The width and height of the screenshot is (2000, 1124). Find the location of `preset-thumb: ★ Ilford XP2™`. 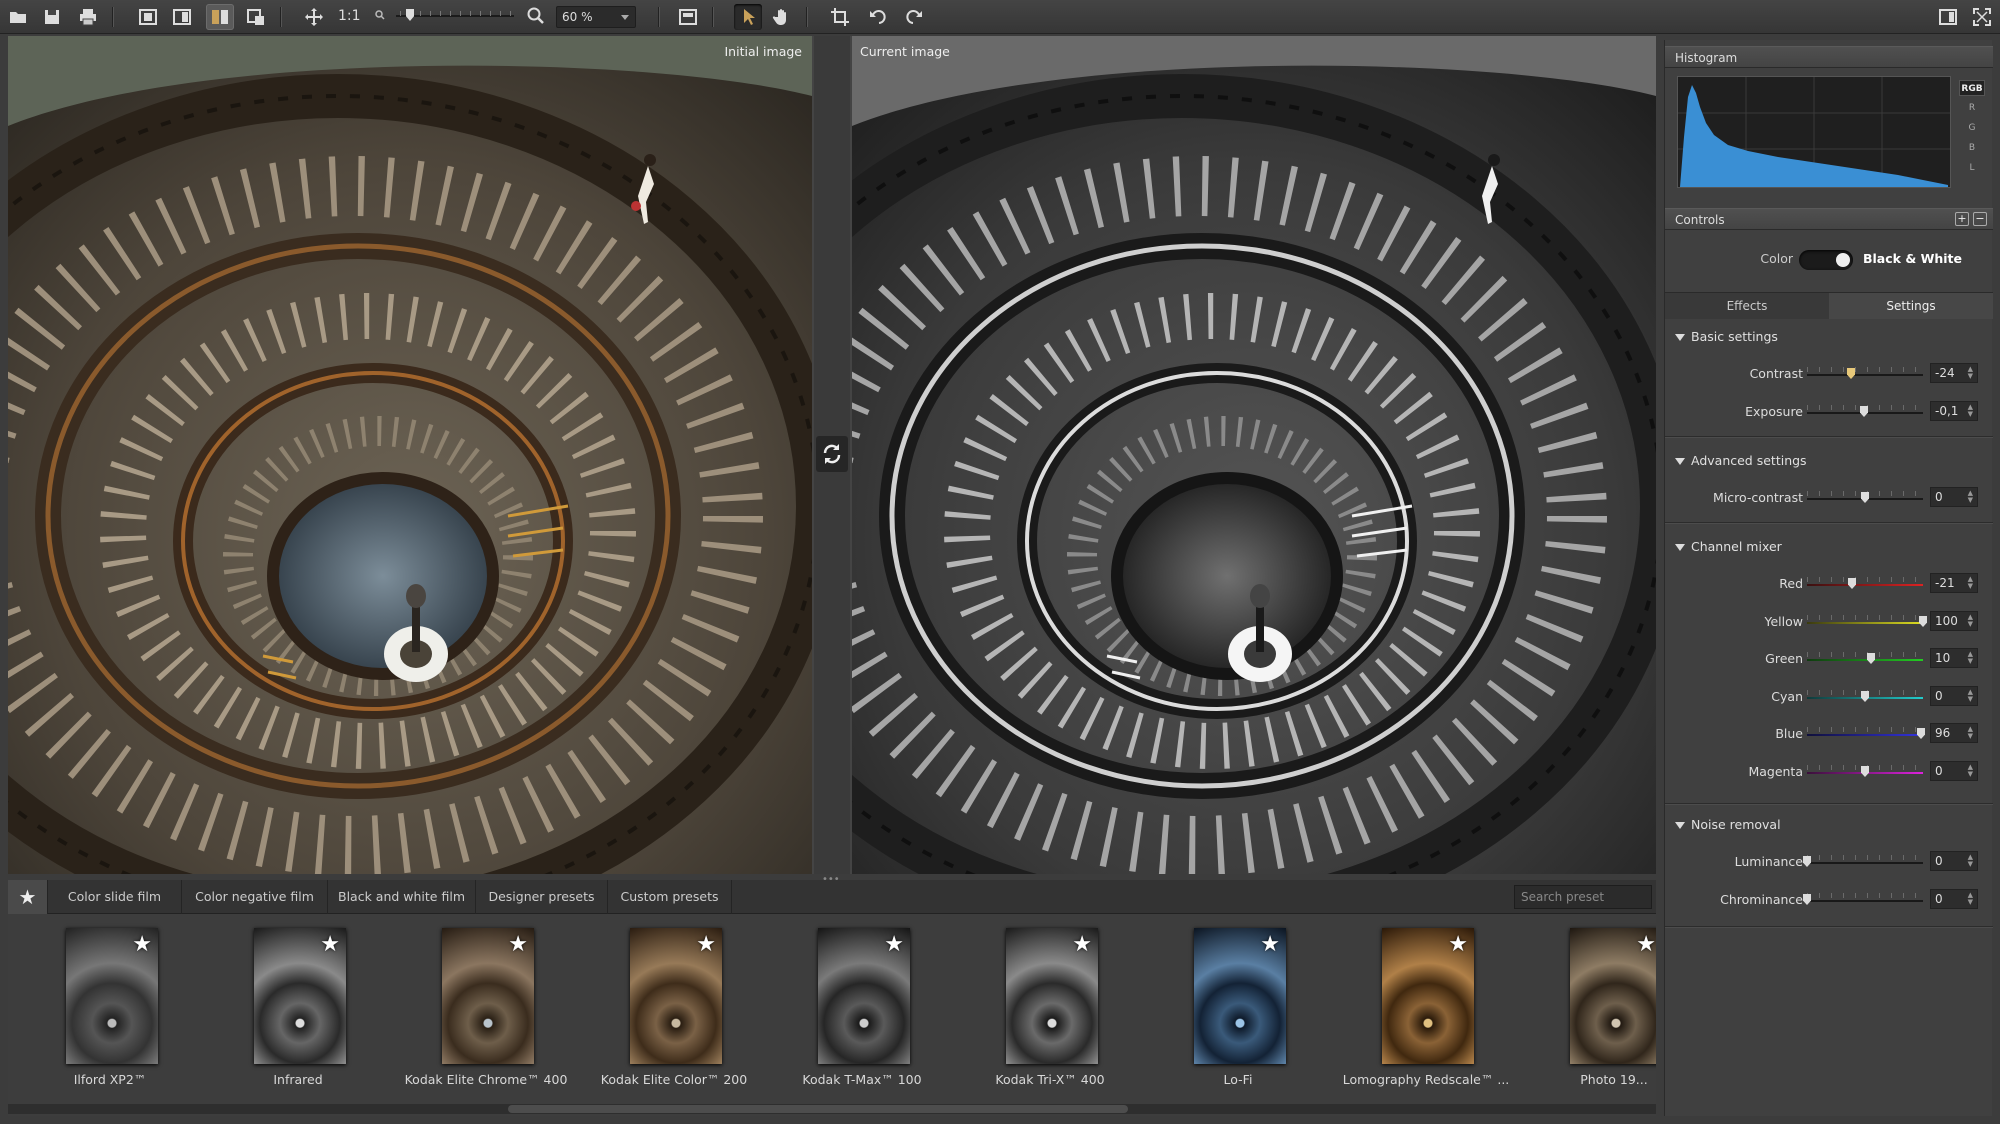

preset-thumb: ★ Ilford XP2™ is located at coordinates (102, 1013).